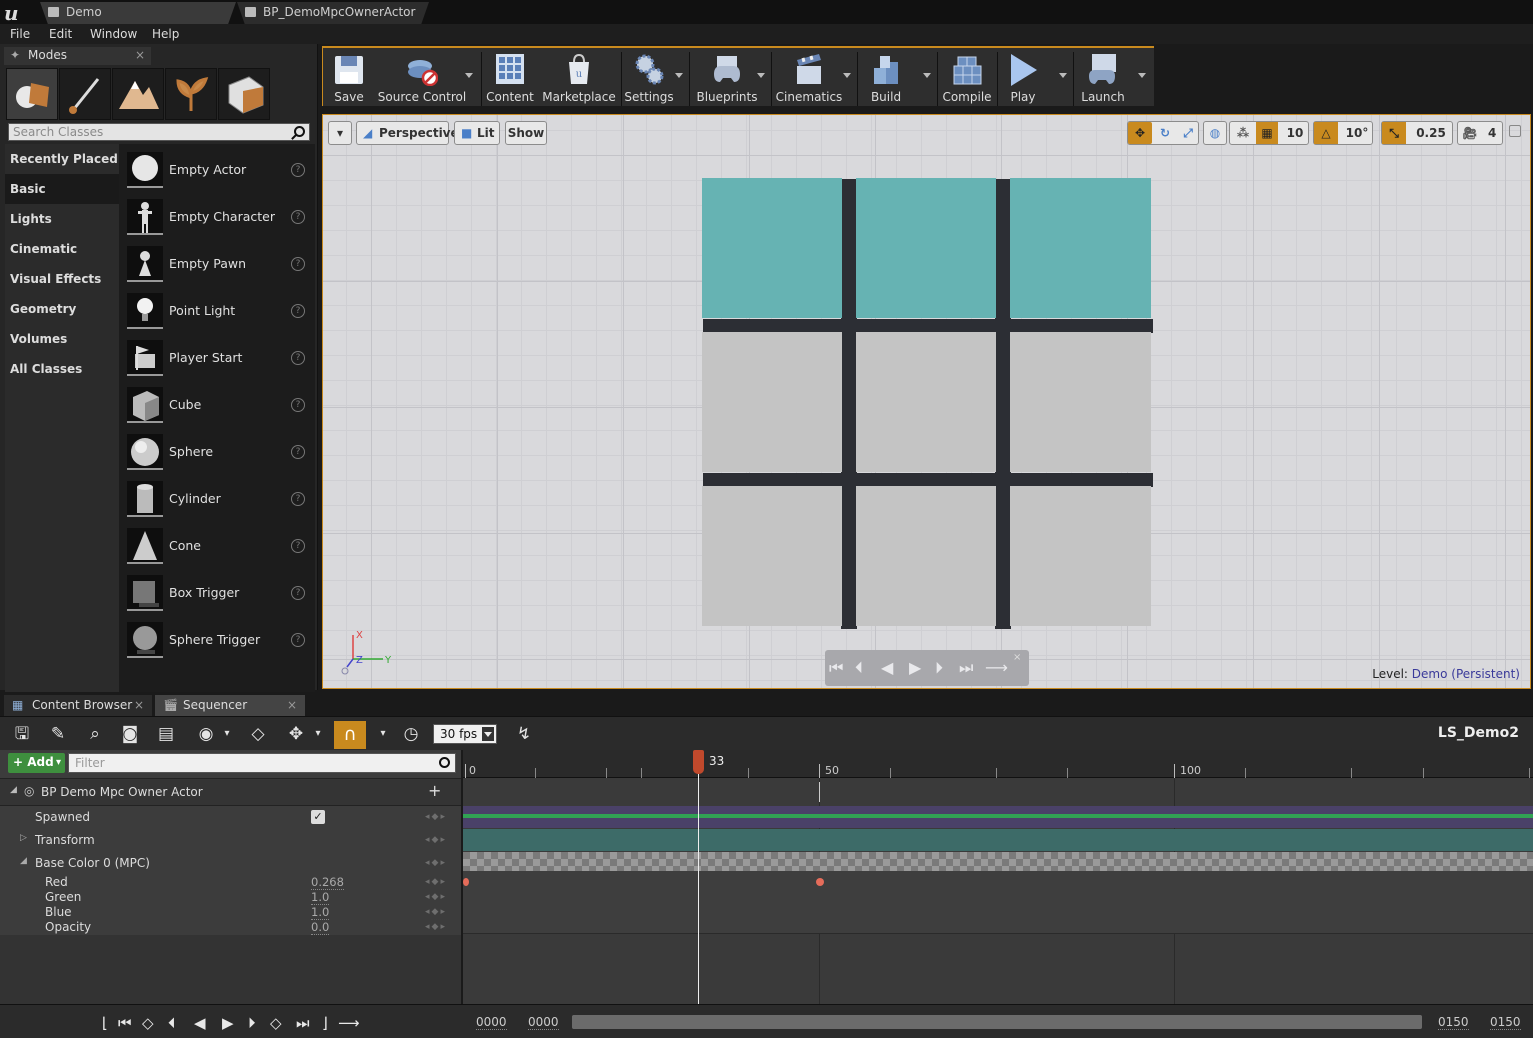  Describe the element at coordinates (296, 734) in the screenshot. I see `auto-key-icon: ✥` at that location.